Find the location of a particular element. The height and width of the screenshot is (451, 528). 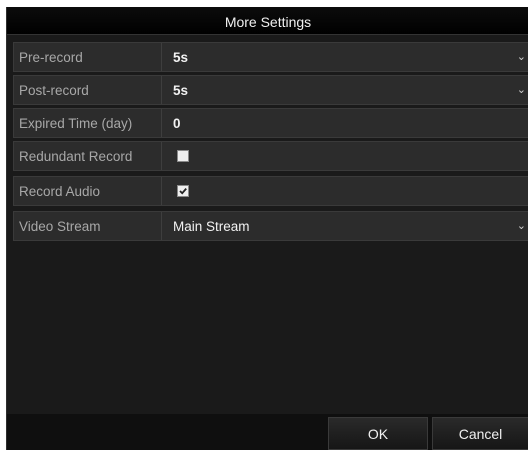

expired-time-label: Expired Time (day) is located at coordinates (76, 123).